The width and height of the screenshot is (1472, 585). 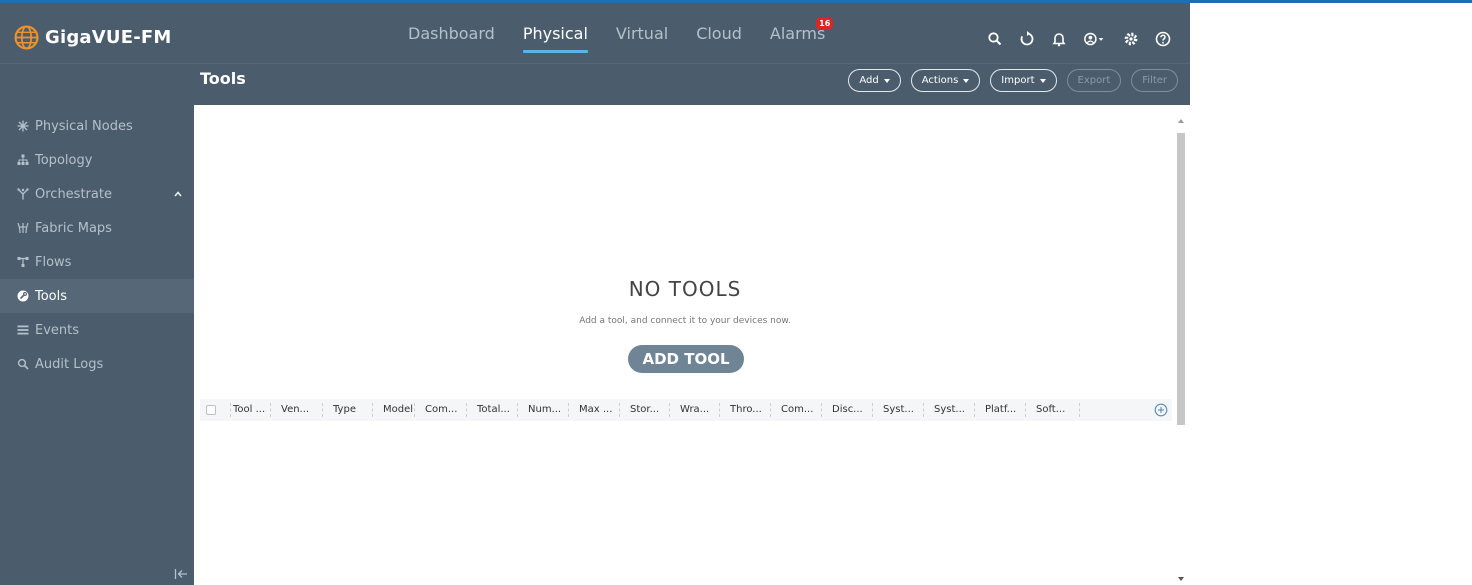 What do you see at coordinates (97, 330) in the screenshot?
I see `sidebar-item-events: Events` at bounding box center [97, 330].